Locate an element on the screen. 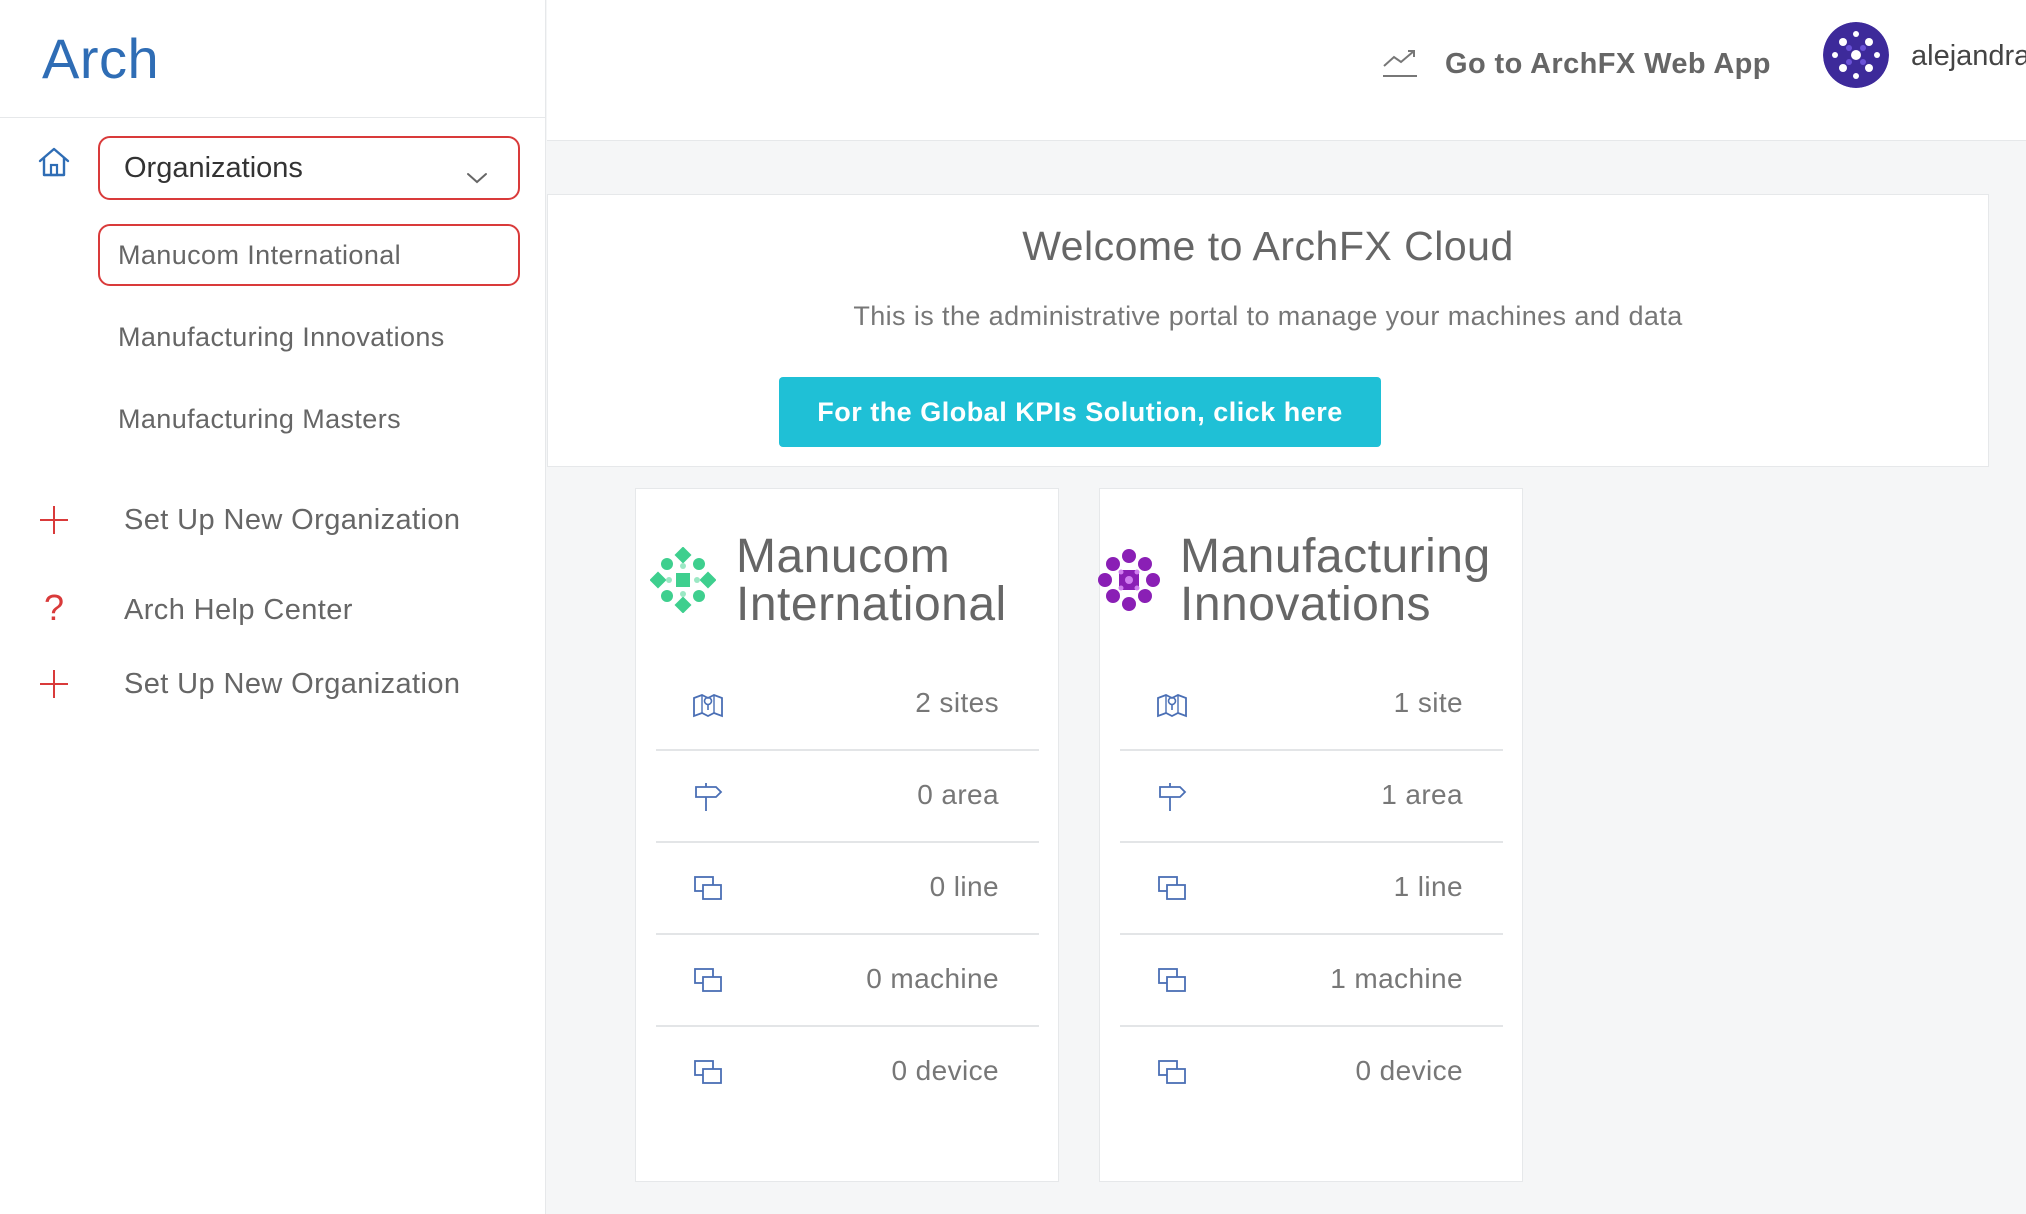  stat-row-areas: 1 area is located at coordinates (1311, 797).